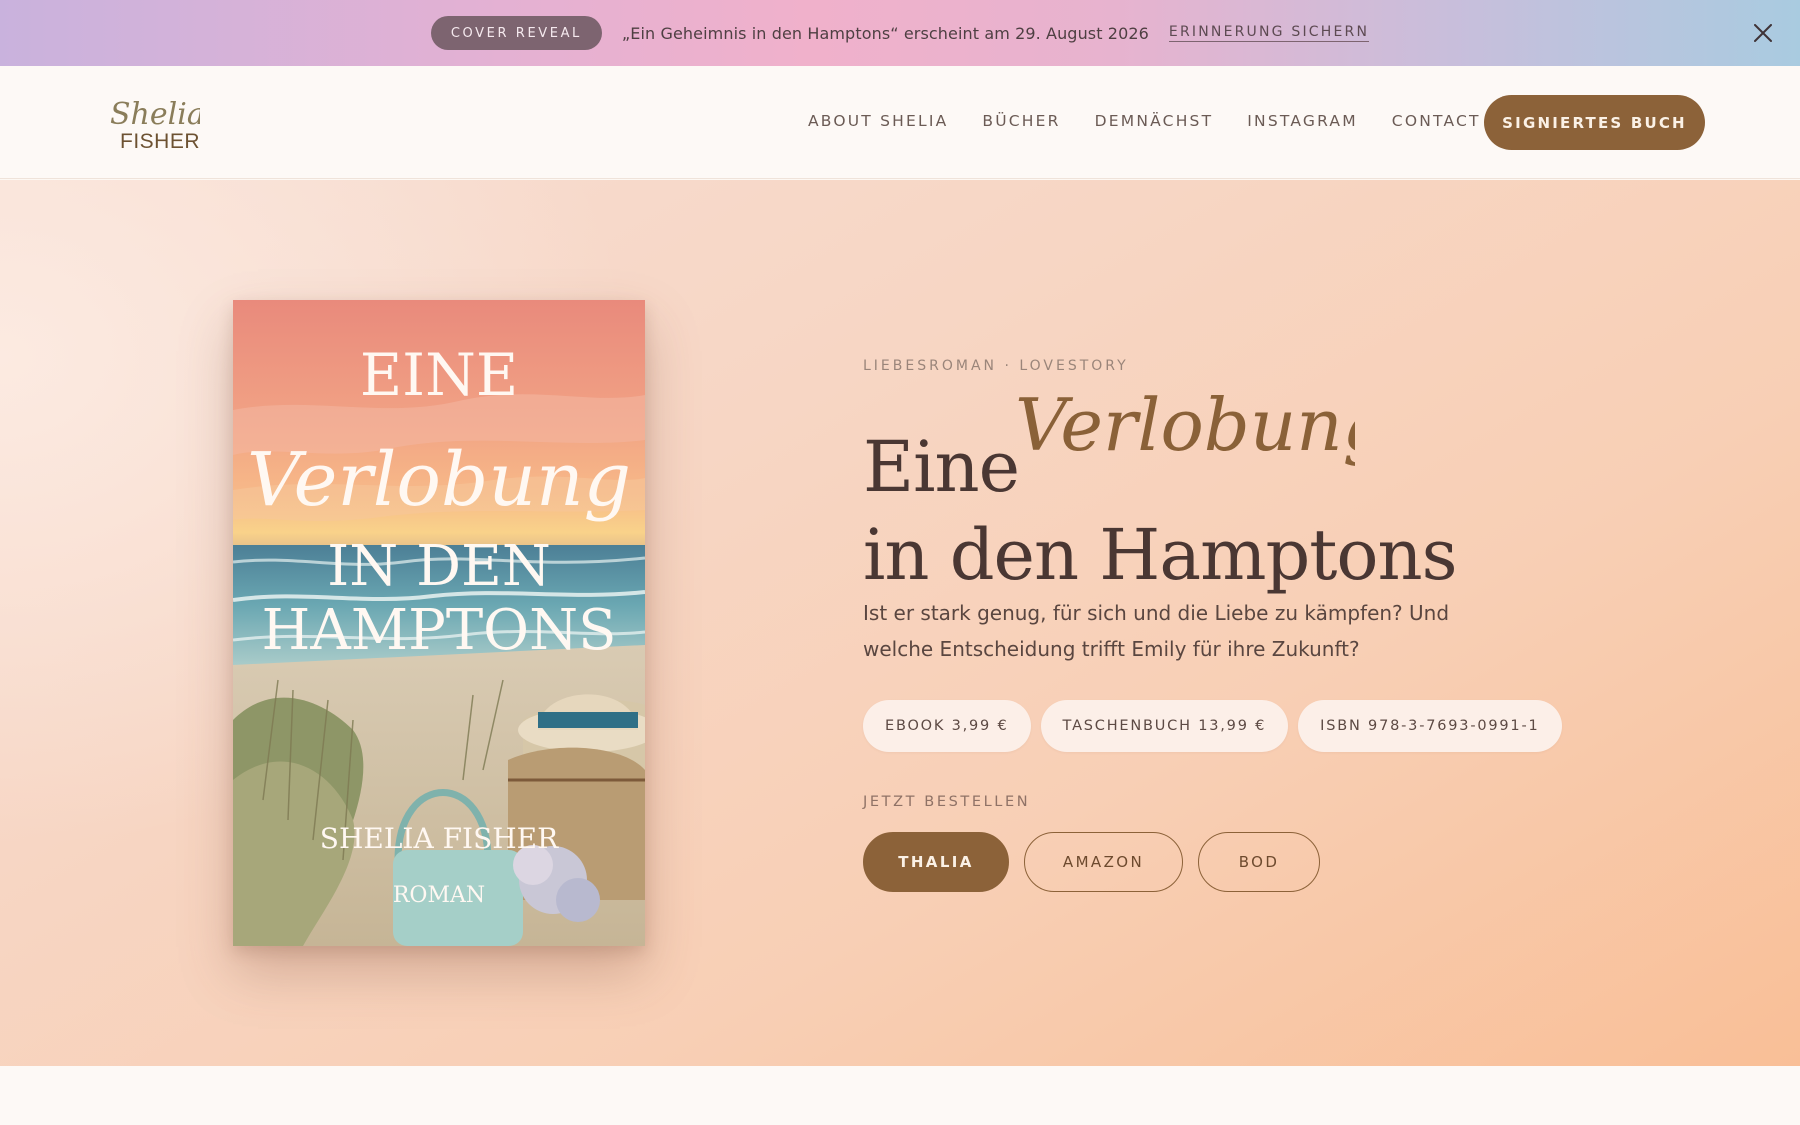 The image size is (1800, 1125). I want to click on title-line2: in den Hamptons, so click(1160, 555).